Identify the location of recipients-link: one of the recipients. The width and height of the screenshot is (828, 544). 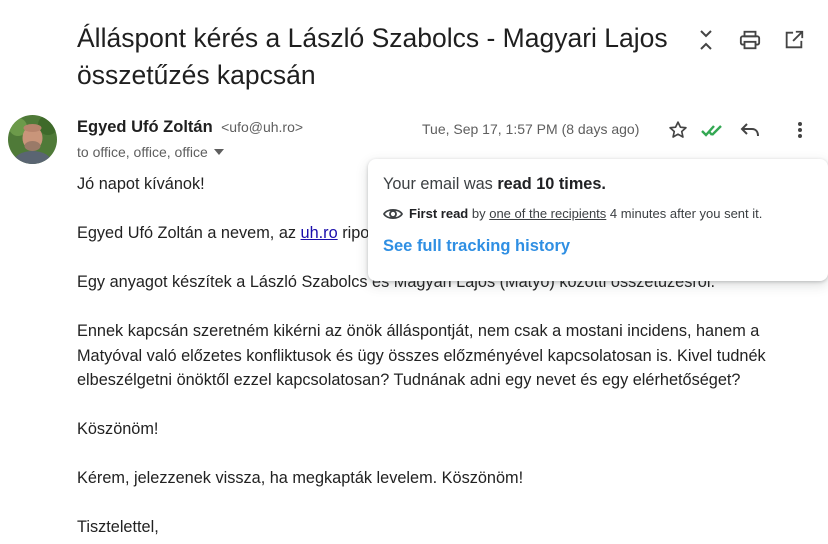
(547, 213).